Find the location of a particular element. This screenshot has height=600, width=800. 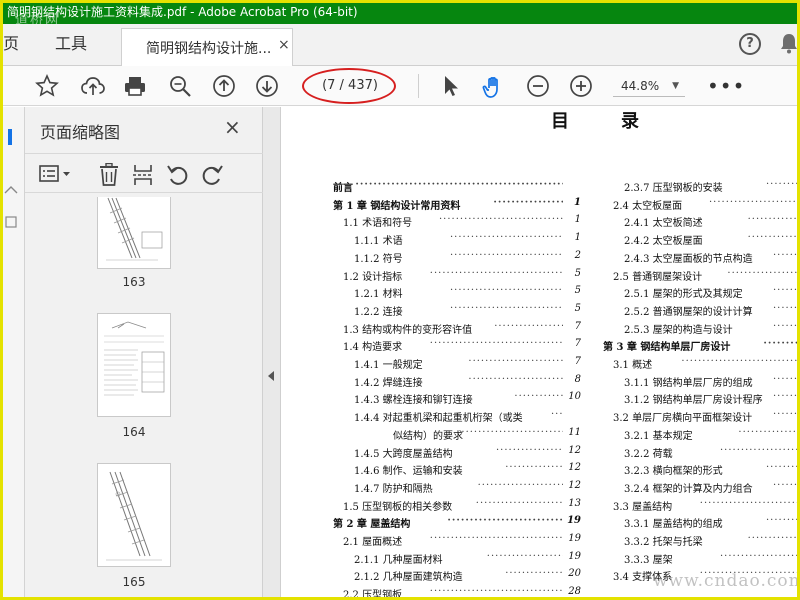

next-page-icon is located at coordinates (267, 86).